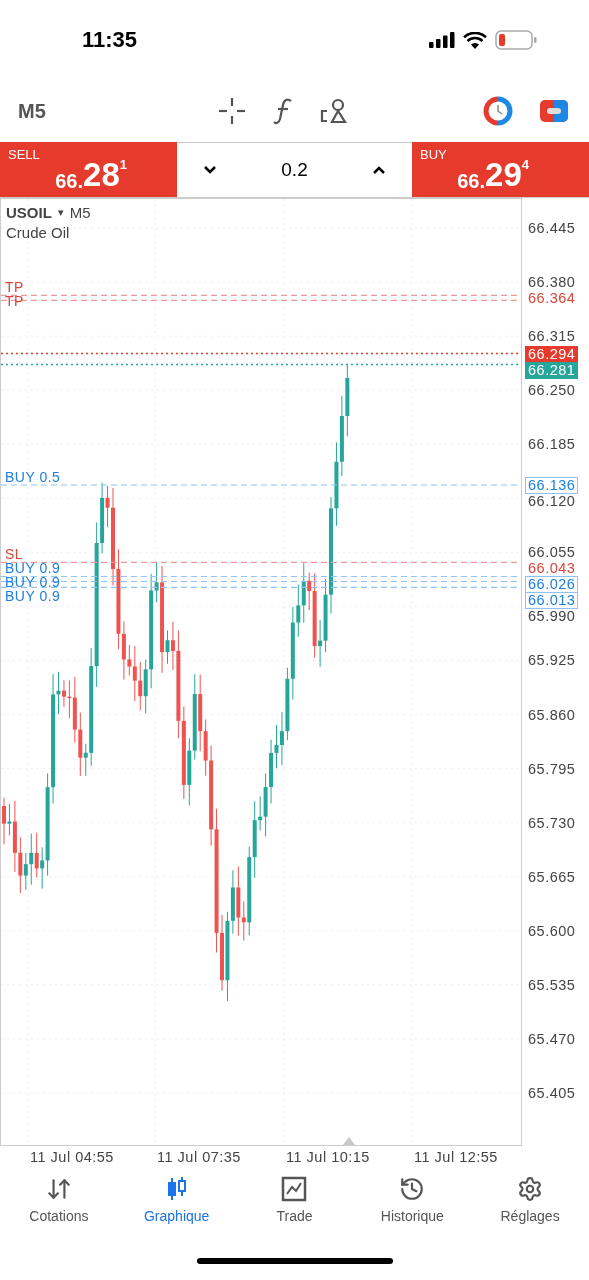 Image resolution: width=589 pixels, height=1280 pixels. I want to click on nav-tab: Graphique, so click(176, 1200).